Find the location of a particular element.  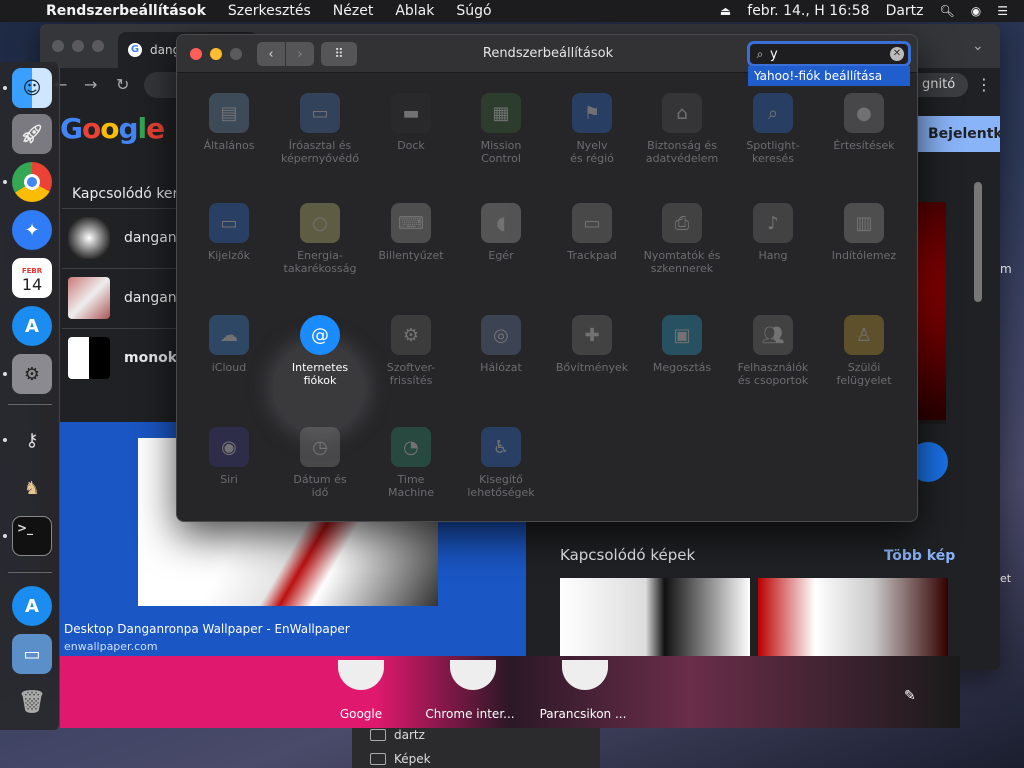

related-images-heading: Kapcsolódó képek is located at coordinates (628, 555).